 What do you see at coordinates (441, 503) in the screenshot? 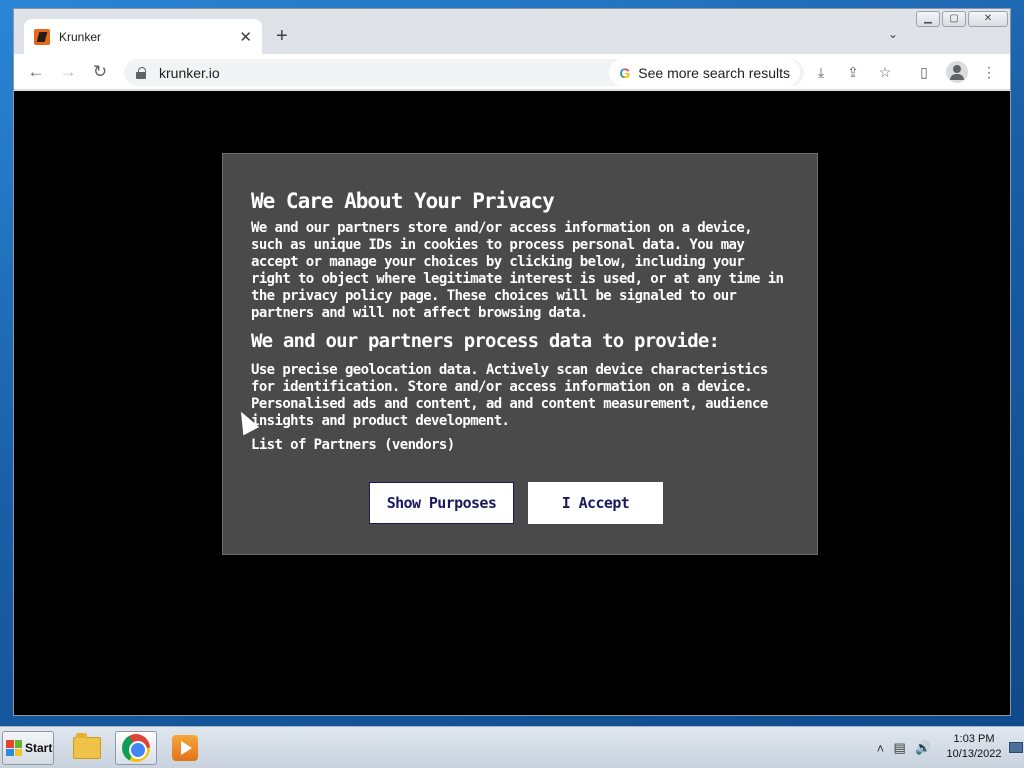
I see `show-purposes-button: Show Purposes` at bounding box center [441, 503].